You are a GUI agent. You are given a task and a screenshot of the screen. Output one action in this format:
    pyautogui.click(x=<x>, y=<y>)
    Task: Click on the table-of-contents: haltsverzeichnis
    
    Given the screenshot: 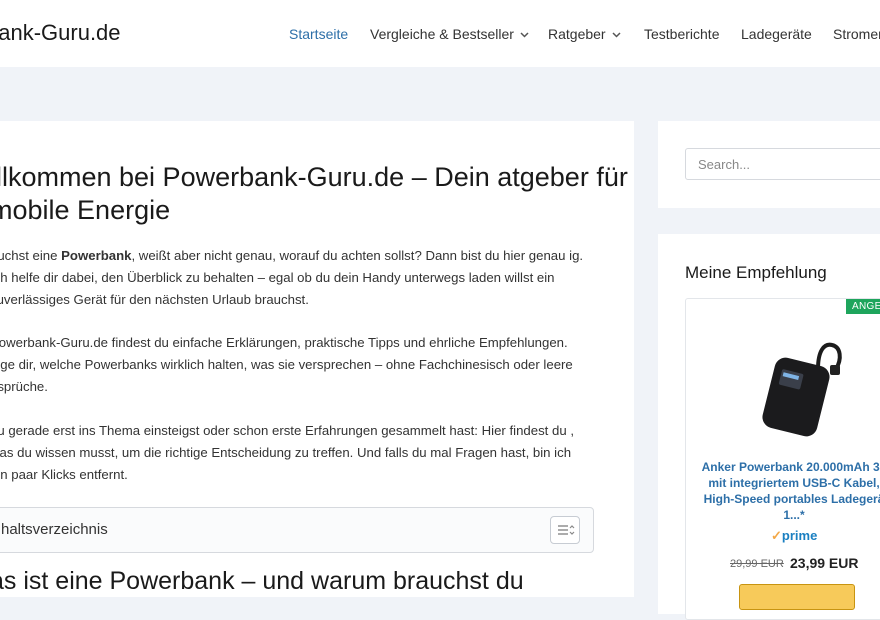 What is the action you would take?
    pyautogui.click(x=297, y=530)
    